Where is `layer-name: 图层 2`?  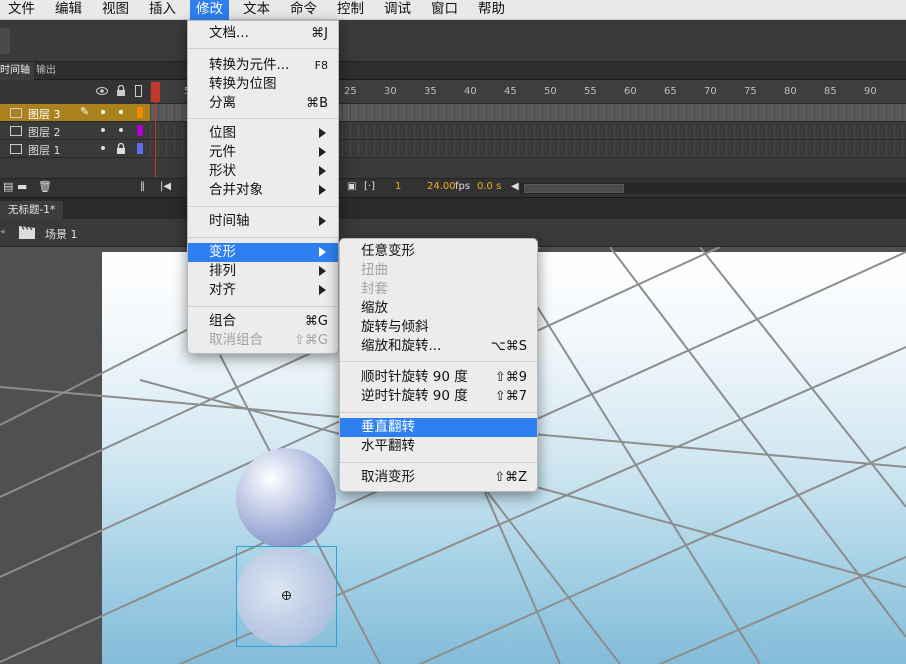 layer-name: 图层 2 is located at coordinates (44, 132).